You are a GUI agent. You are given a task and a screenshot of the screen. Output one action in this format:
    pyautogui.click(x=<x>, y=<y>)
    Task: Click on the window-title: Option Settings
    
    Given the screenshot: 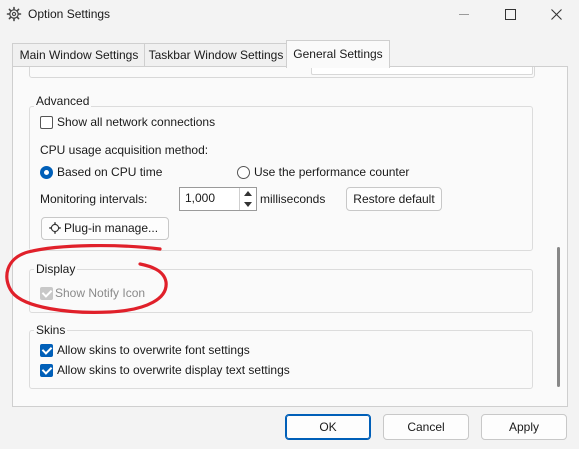 What is the action you would take?
    pyautogui.click(x=69, y=14)
    